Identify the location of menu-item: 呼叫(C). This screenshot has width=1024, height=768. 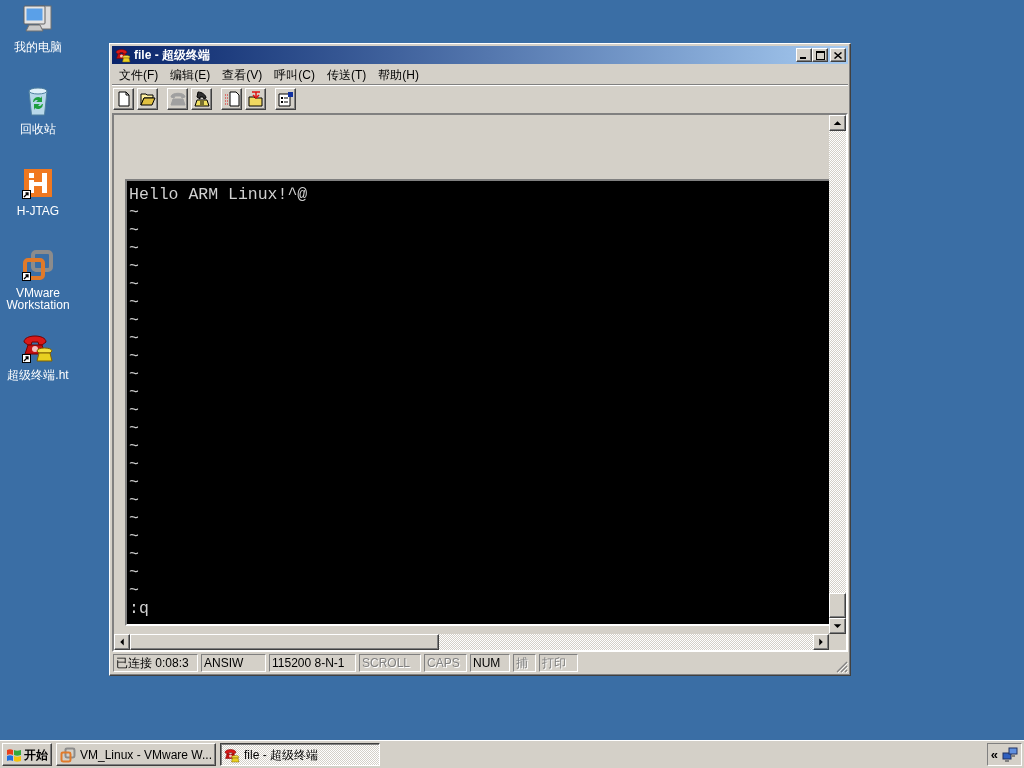
(294, 74).